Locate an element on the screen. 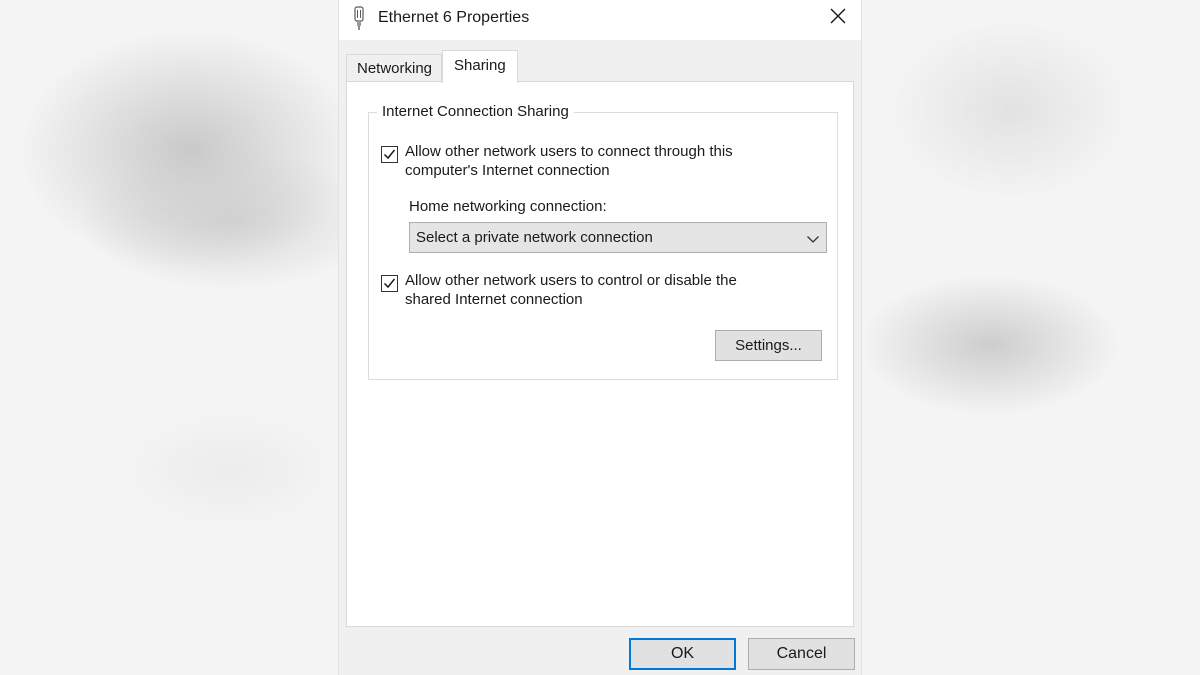  window-title: Ethernet 6 Properties is located at coordinates (454, 17).